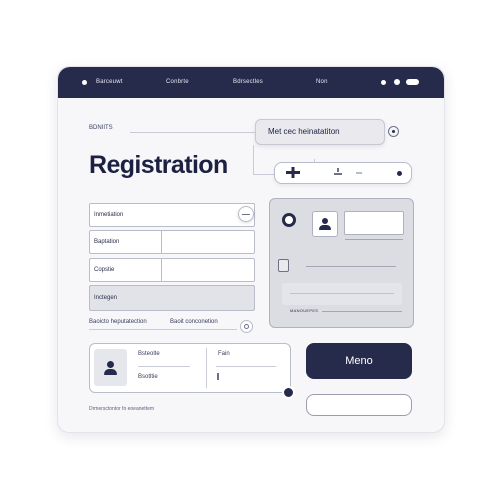 Image resolution: width=500 pixels, height=500 pixels. Describe the element at coordinates (359, 405) in the screenshot. I see `secondary-button` at that location.